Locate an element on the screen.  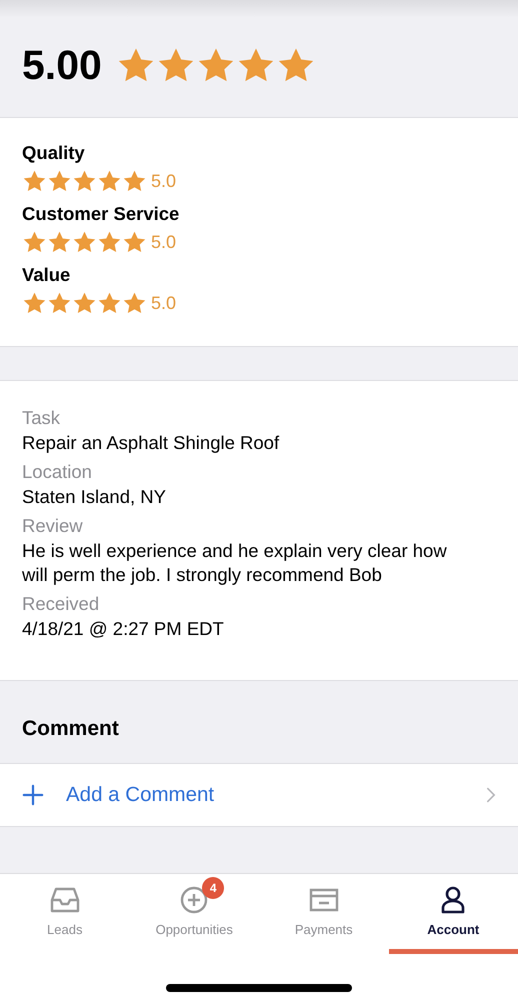
add-comment-row: Add a Comment is located at coordinates (259, 795).